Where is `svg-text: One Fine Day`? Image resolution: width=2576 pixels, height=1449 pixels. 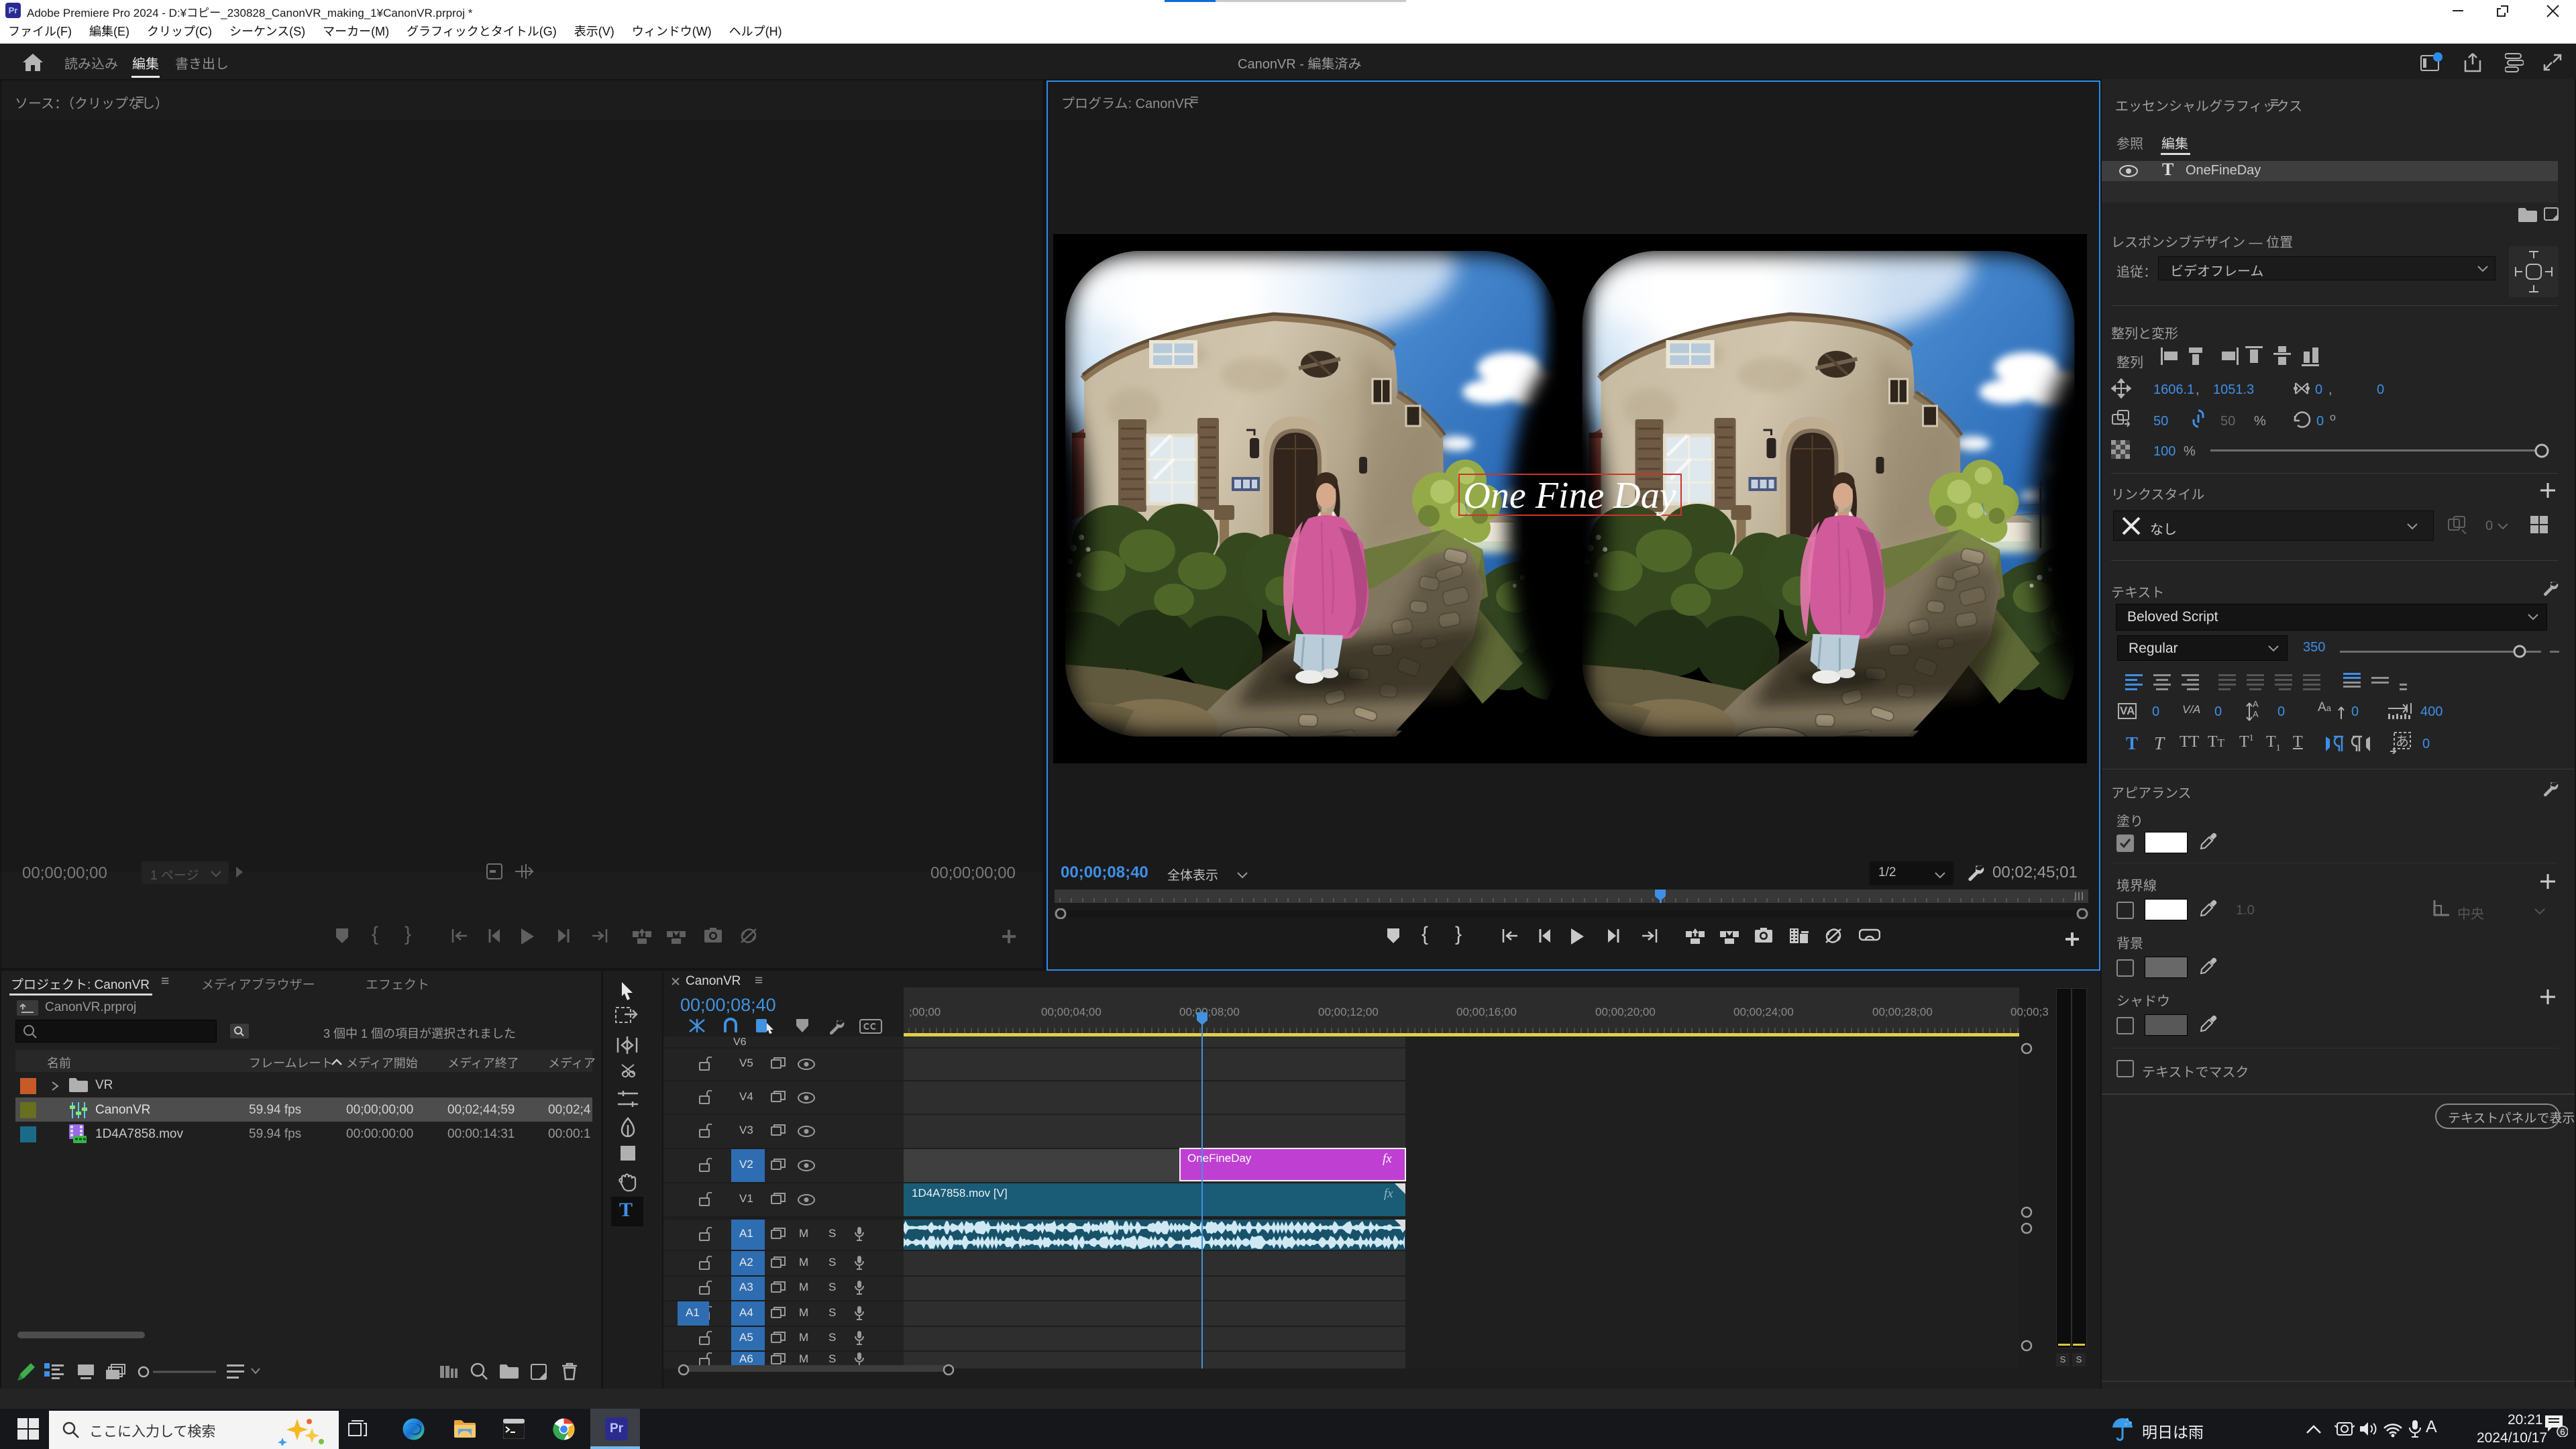 svg-text: One Fine Day is located at coordinates (1569, 496).